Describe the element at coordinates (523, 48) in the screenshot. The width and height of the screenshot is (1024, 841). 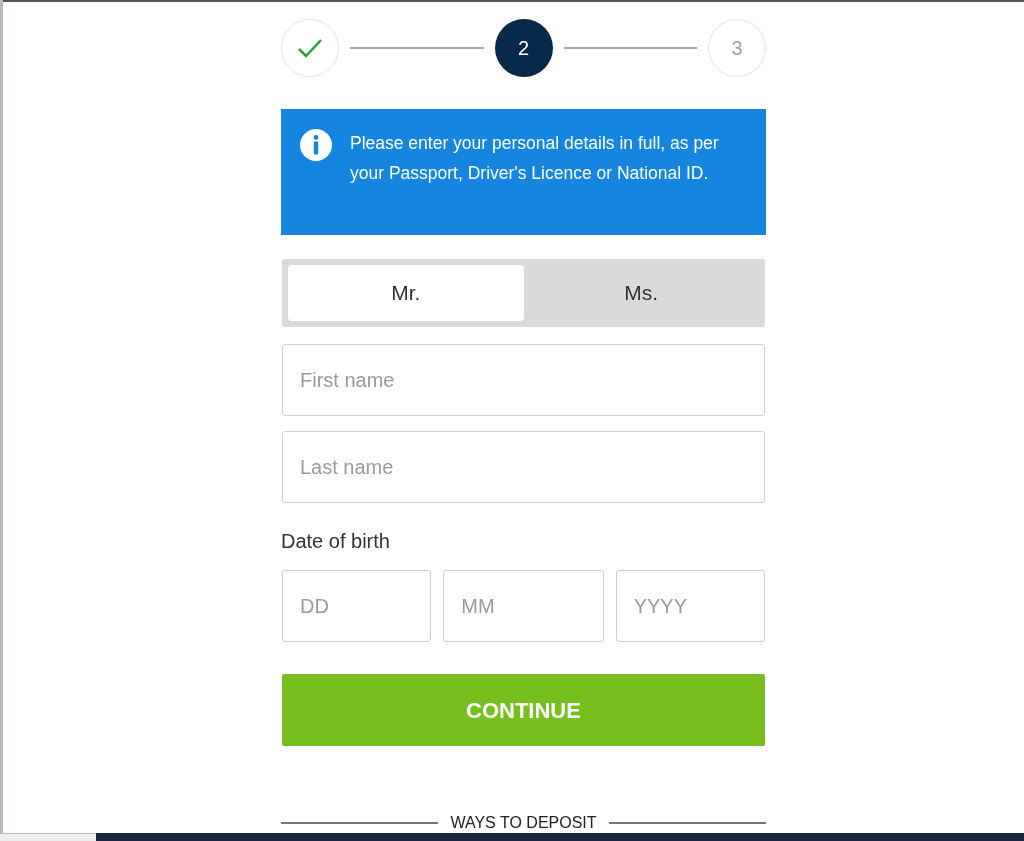
I see `current-step: 2` at that location.